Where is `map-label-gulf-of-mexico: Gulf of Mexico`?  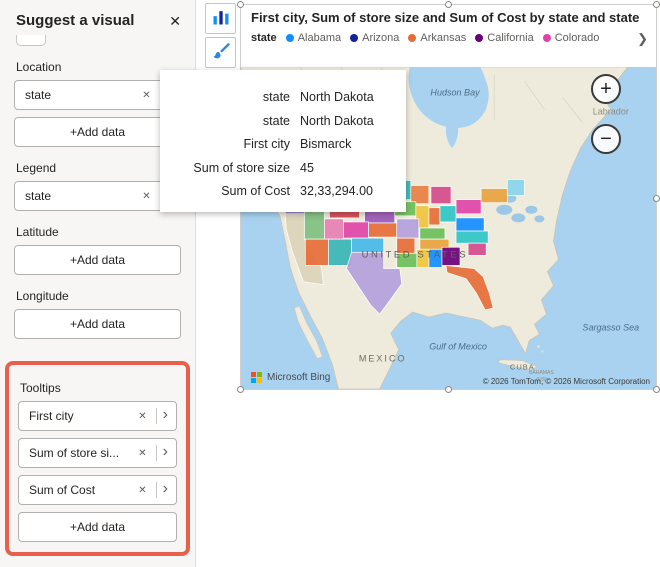
map-label-gulf-of-mexico: Gulf of Mexico is located at coordinates (458, 346).